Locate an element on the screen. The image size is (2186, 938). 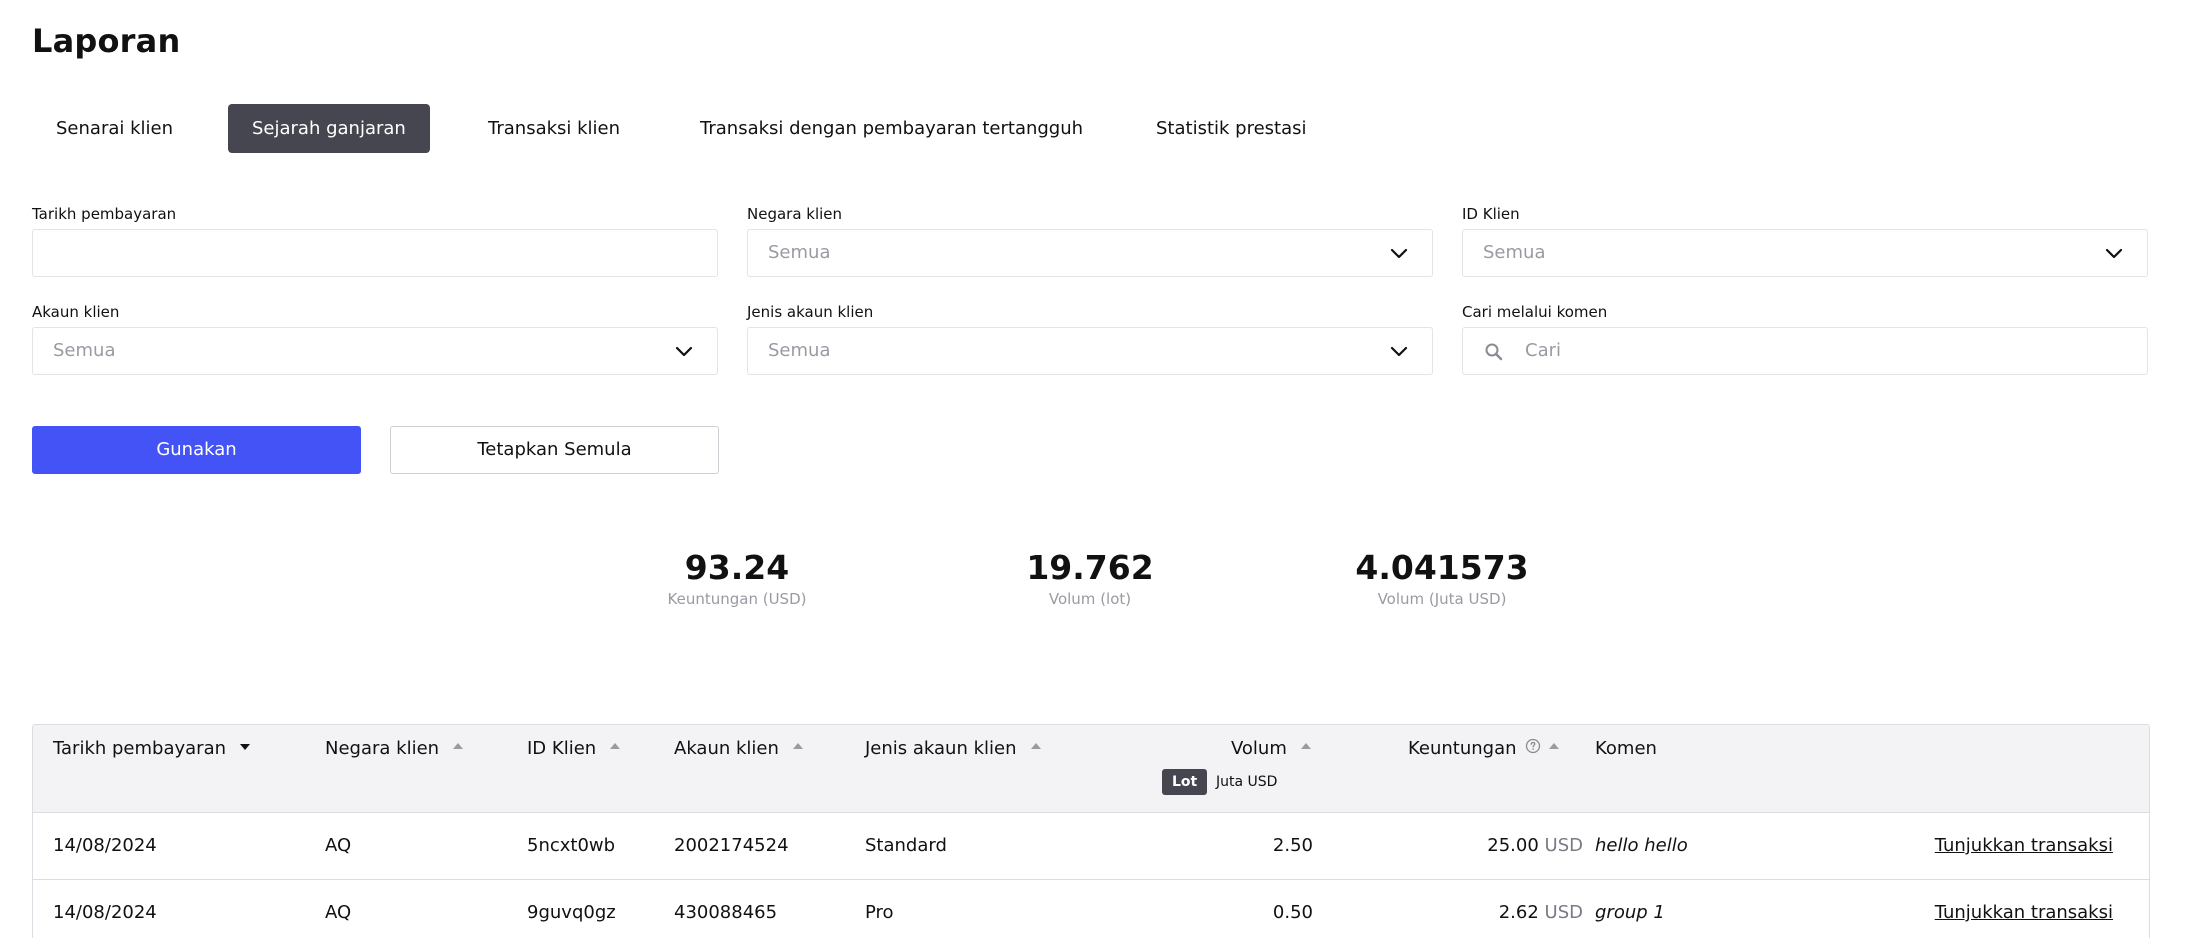
account-type-placeholder: Semua is located at coordinates (799, 350).